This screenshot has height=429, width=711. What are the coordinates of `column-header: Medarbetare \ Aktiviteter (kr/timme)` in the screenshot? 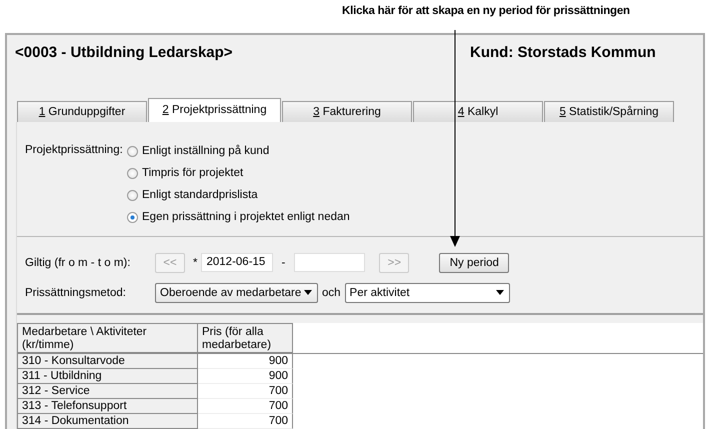 It's located at (107, 338).